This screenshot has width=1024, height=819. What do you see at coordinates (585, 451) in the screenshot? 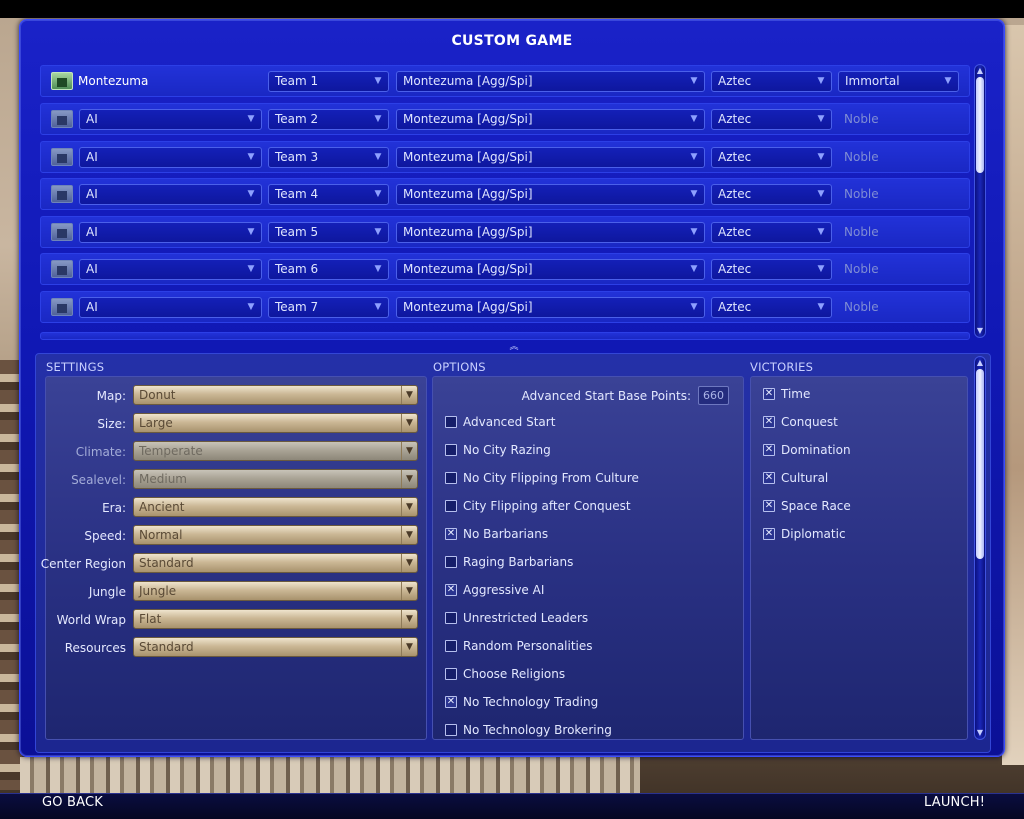
I see `option-checkbox-row: No City Razing` at bounding box center [585, 451].